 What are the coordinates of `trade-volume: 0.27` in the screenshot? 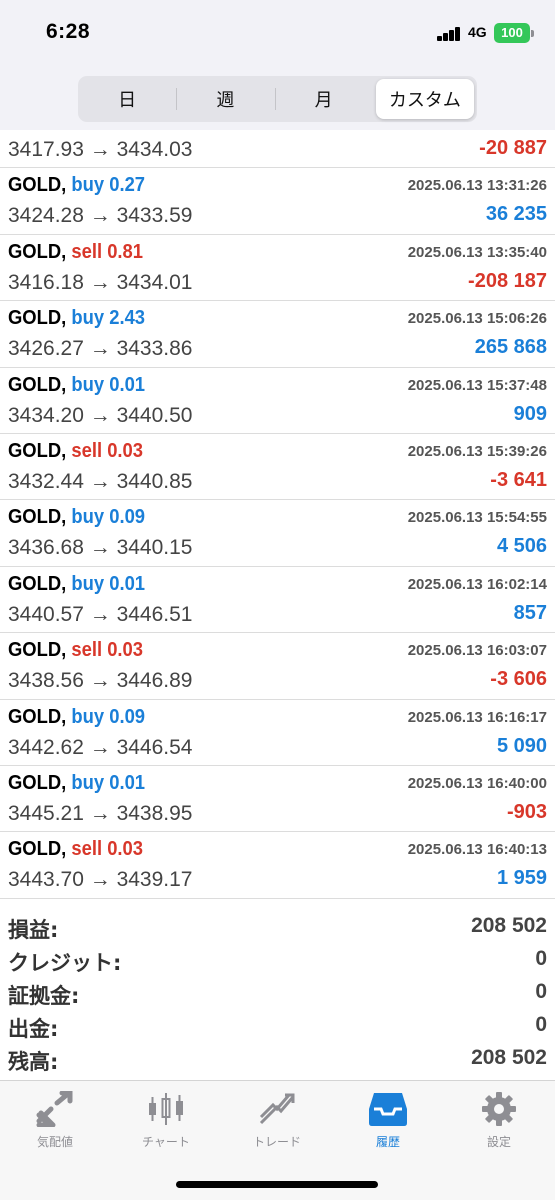 It's located at (127, 185).